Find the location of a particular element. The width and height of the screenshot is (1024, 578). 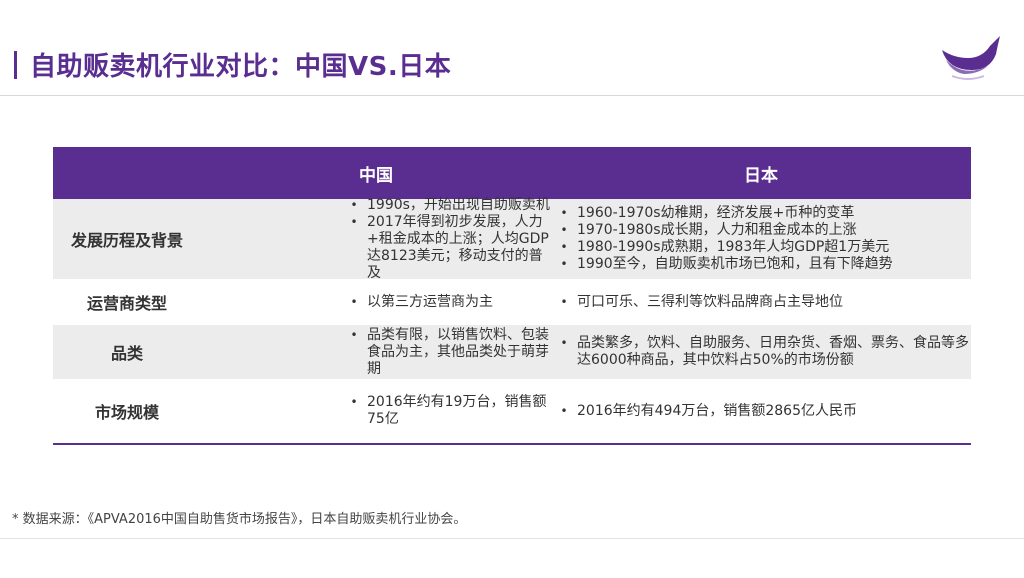

source-note: * 数据来源：《APVA2016中国自助售货市场报告》，日本自助贩卖机行业协会。 is located at coordinates (239, 519).